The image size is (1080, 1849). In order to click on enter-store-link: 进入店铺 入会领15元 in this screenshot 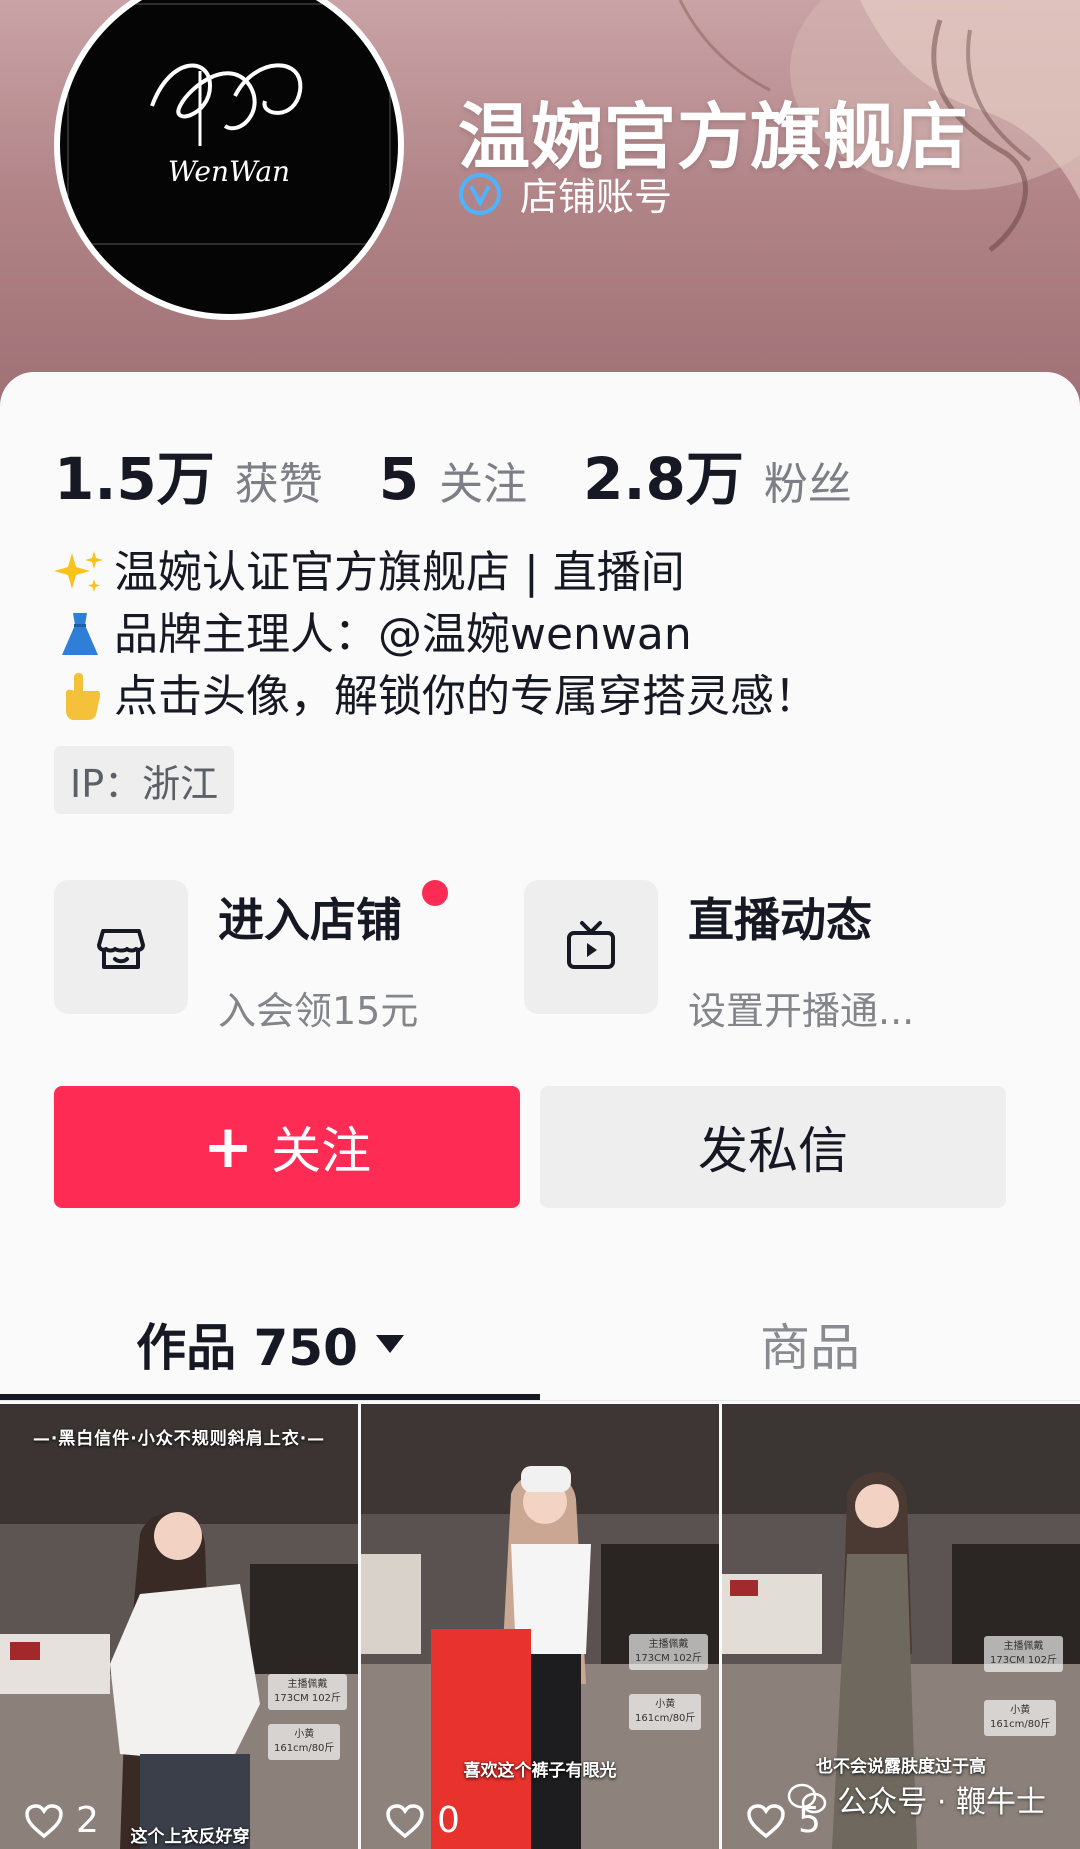, I will do `click(251, 957)`.